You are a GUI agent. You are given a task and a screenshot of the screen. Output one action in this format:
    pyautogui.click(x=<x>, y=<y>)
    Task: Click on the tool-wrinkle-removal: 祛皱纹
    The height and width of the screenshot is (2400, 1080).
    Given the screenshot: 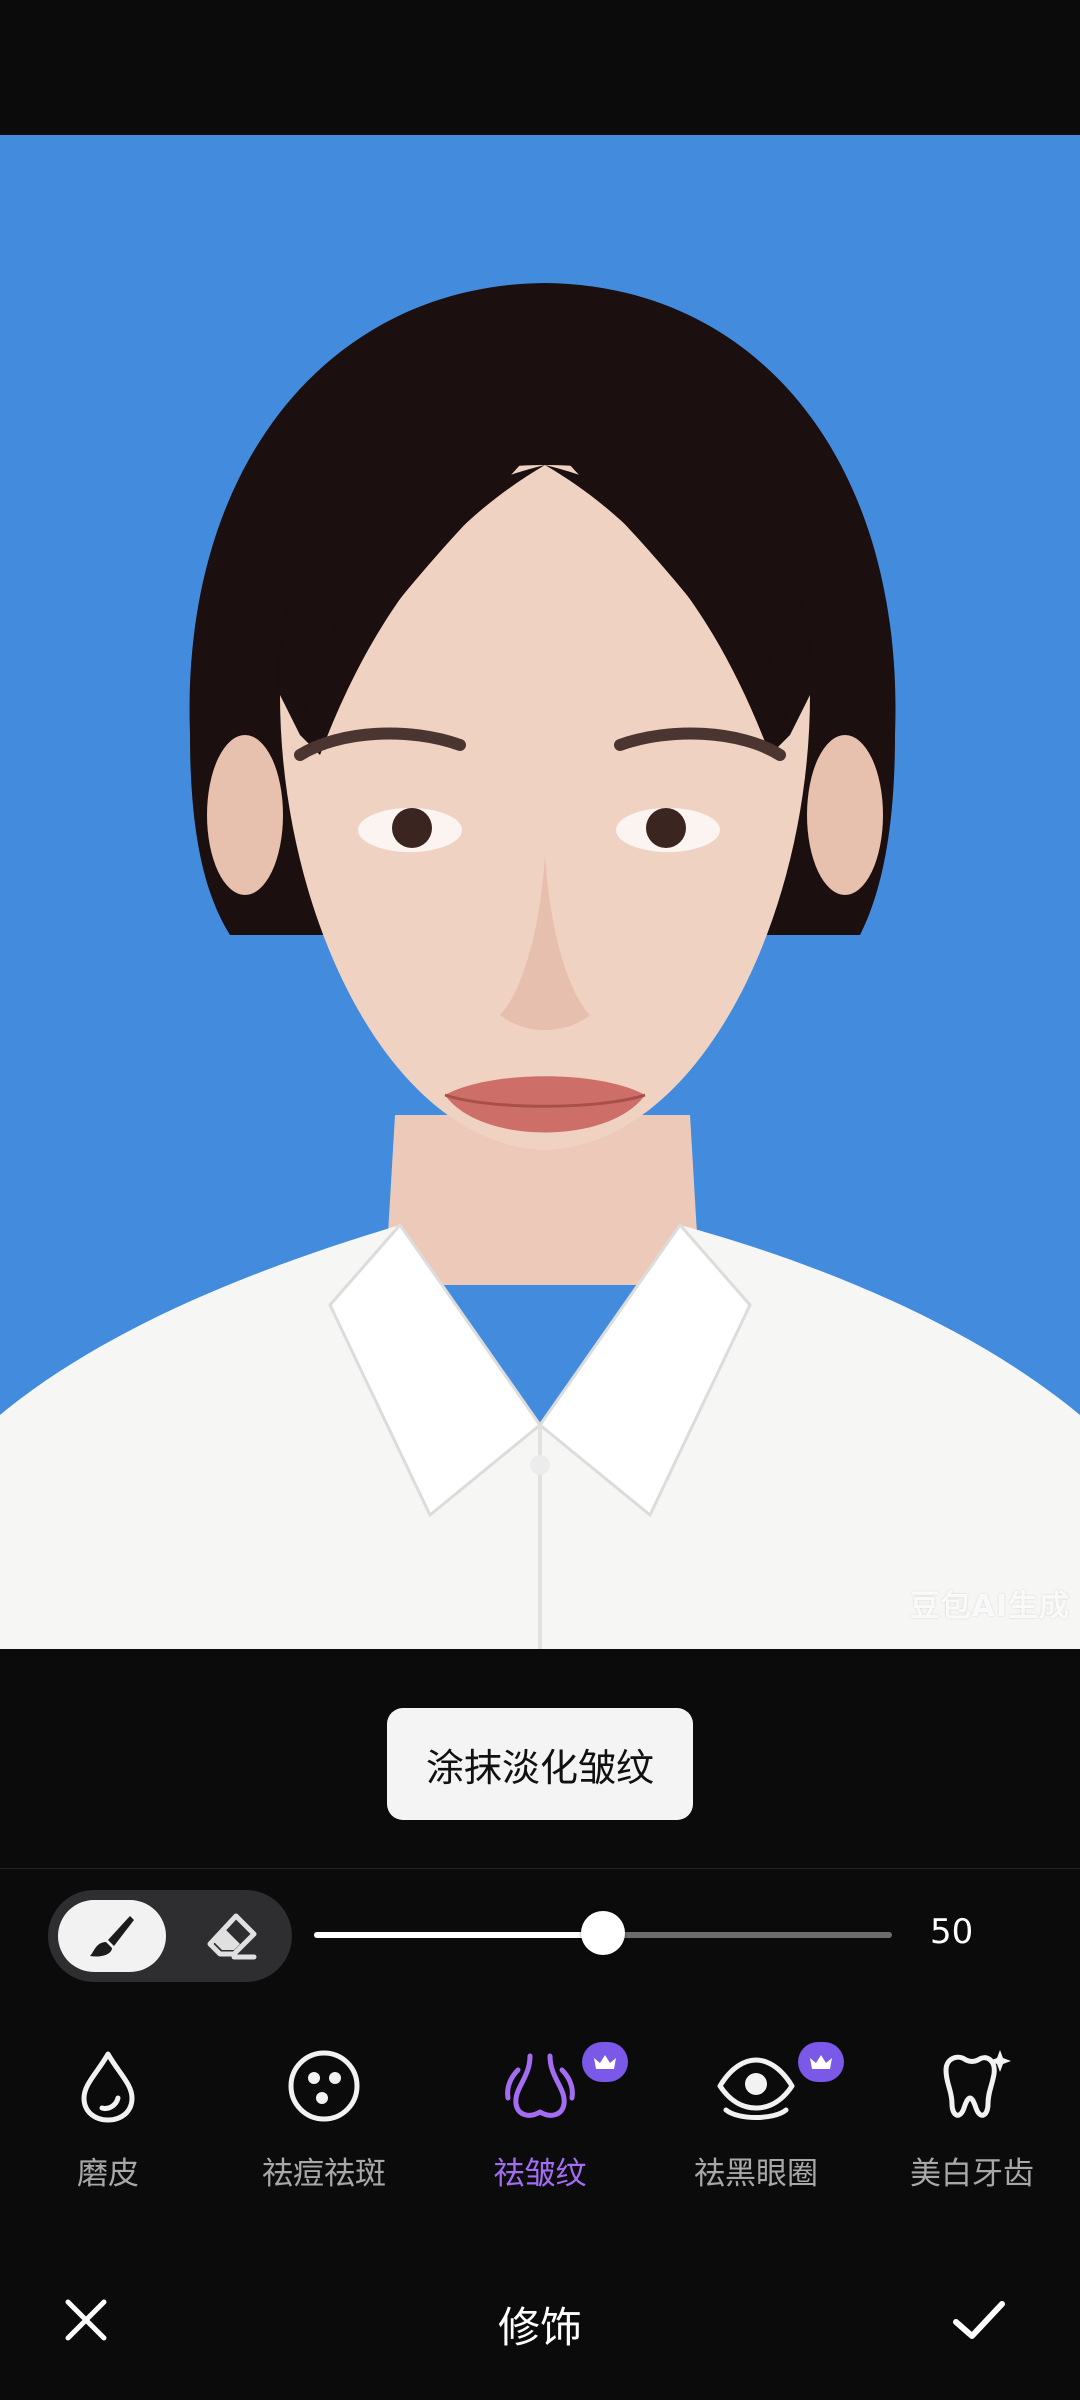 What is the action you would take?
    pyautogui.click(x=540, y=2120)
    